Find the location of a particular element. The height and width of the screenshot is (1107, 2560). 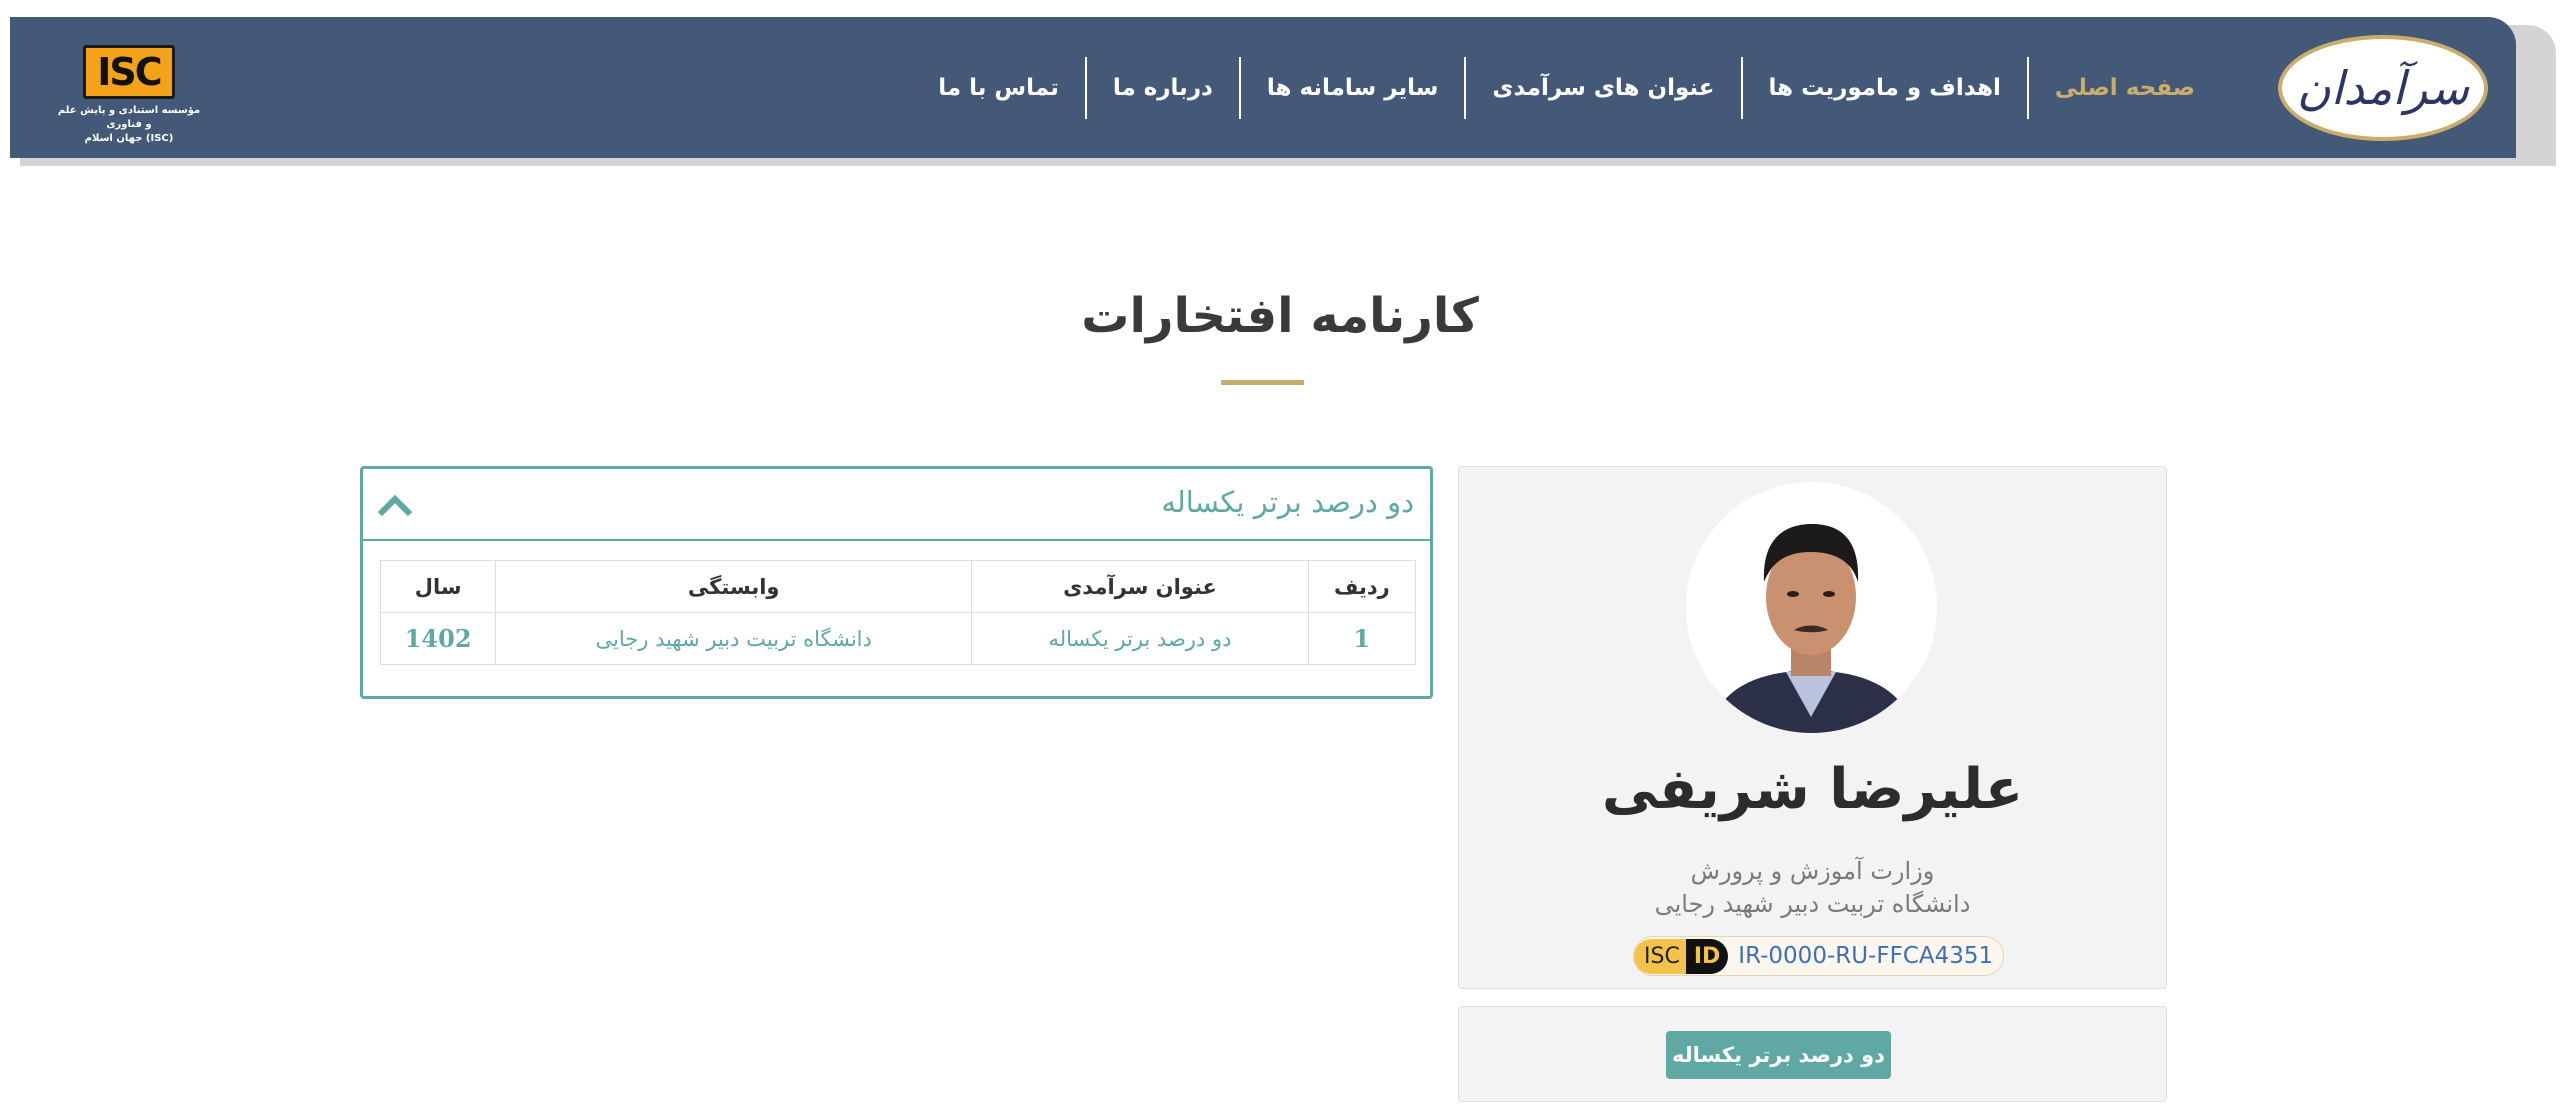

awards-panel-title: دو درصد برتر یکساله is located at coordinates (1287, 502).